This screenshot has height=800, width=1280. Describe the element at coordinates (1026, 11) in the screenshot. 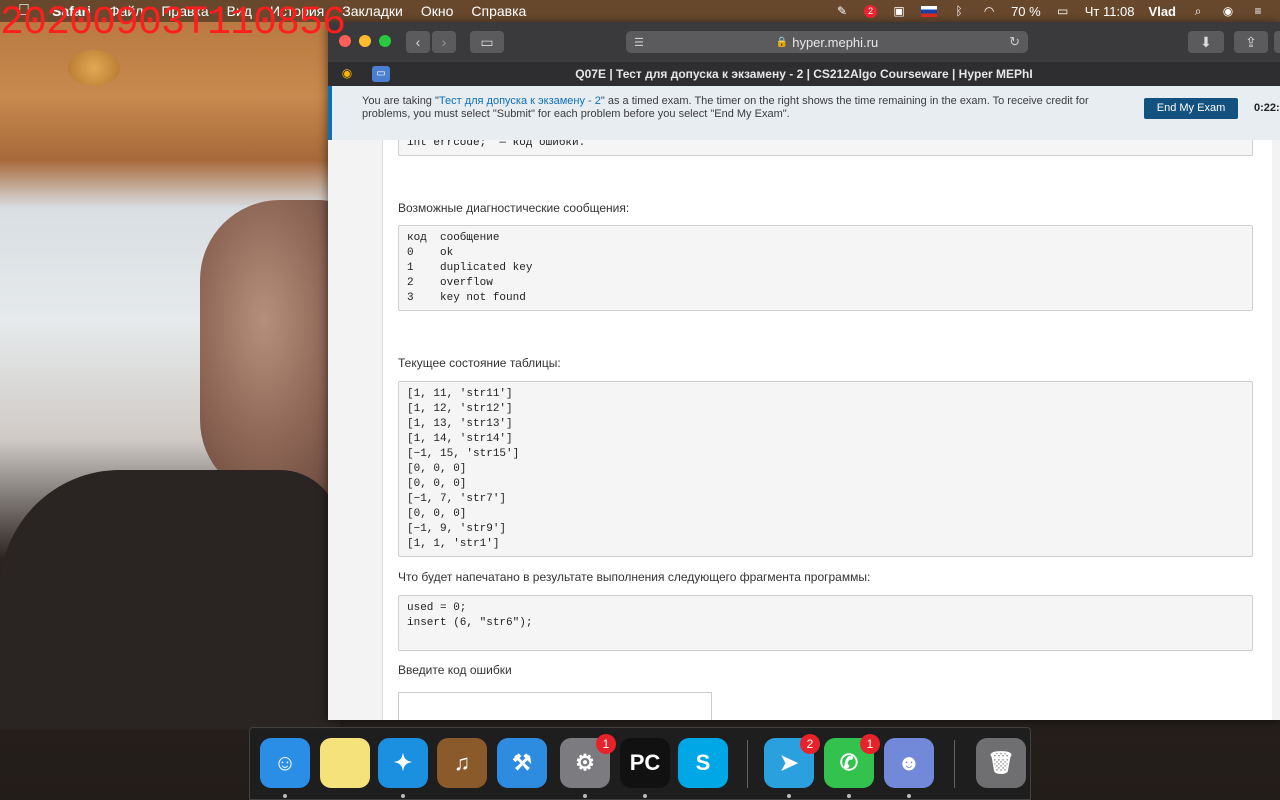

I see `battery-percent: 70 %` at that location.